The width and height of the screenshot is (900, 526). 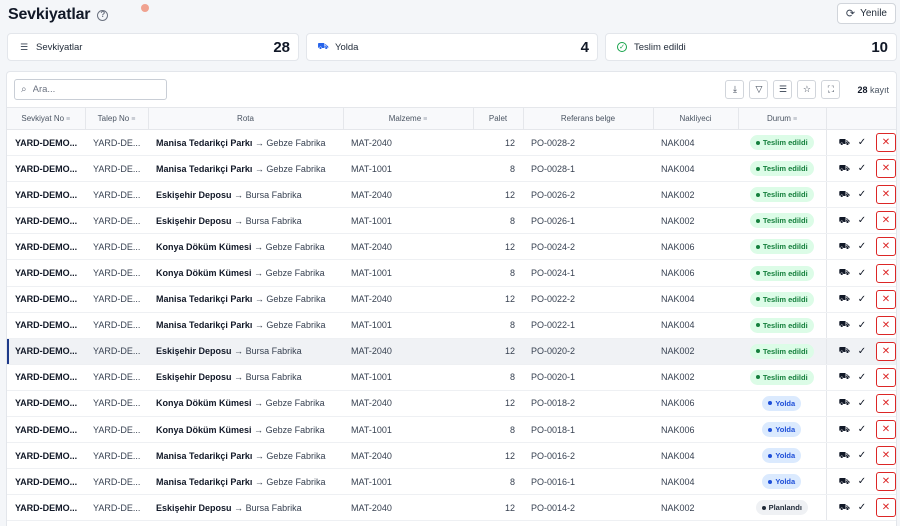 I want to click on fullscreen-icon: ⛶, so click(x=831, y=89).